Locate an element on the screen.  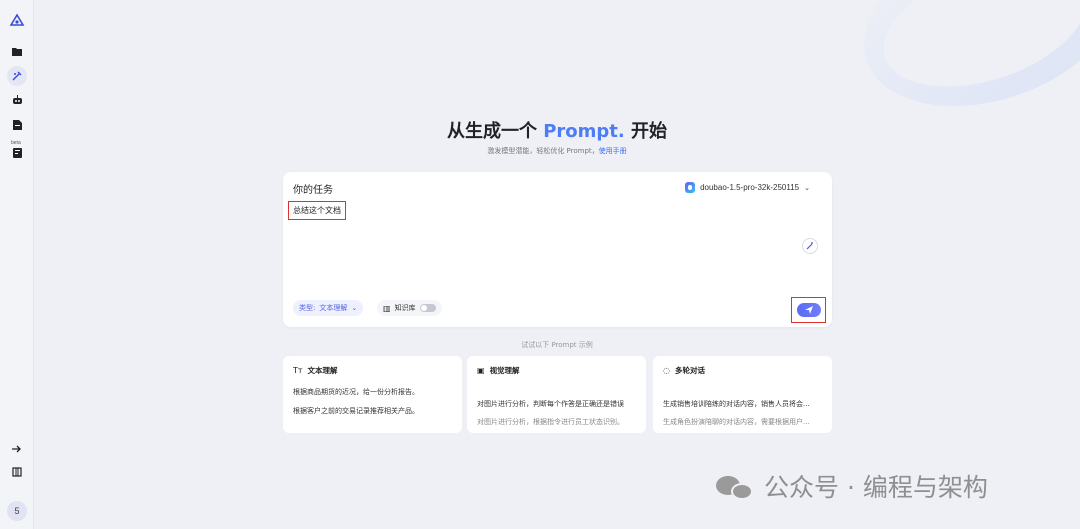
title-accent: Prompt. is located at coordinates (584, 131).